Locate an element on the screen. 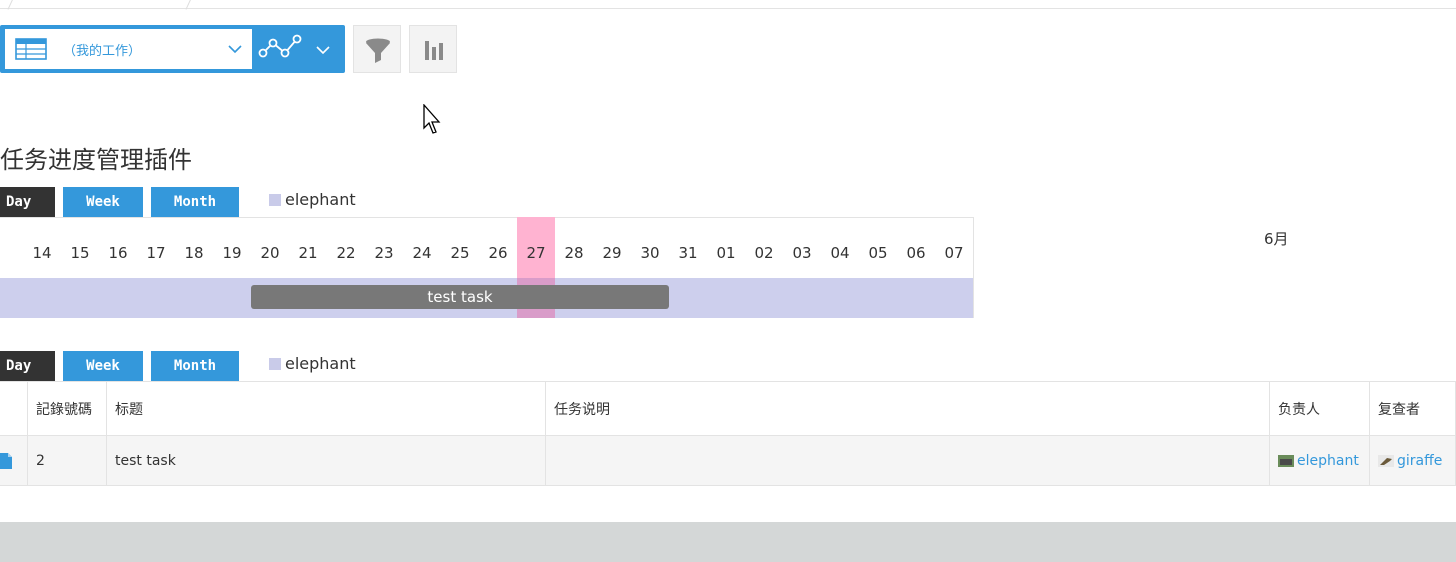  bar-chart-icon is located at coordinates (434, 50).